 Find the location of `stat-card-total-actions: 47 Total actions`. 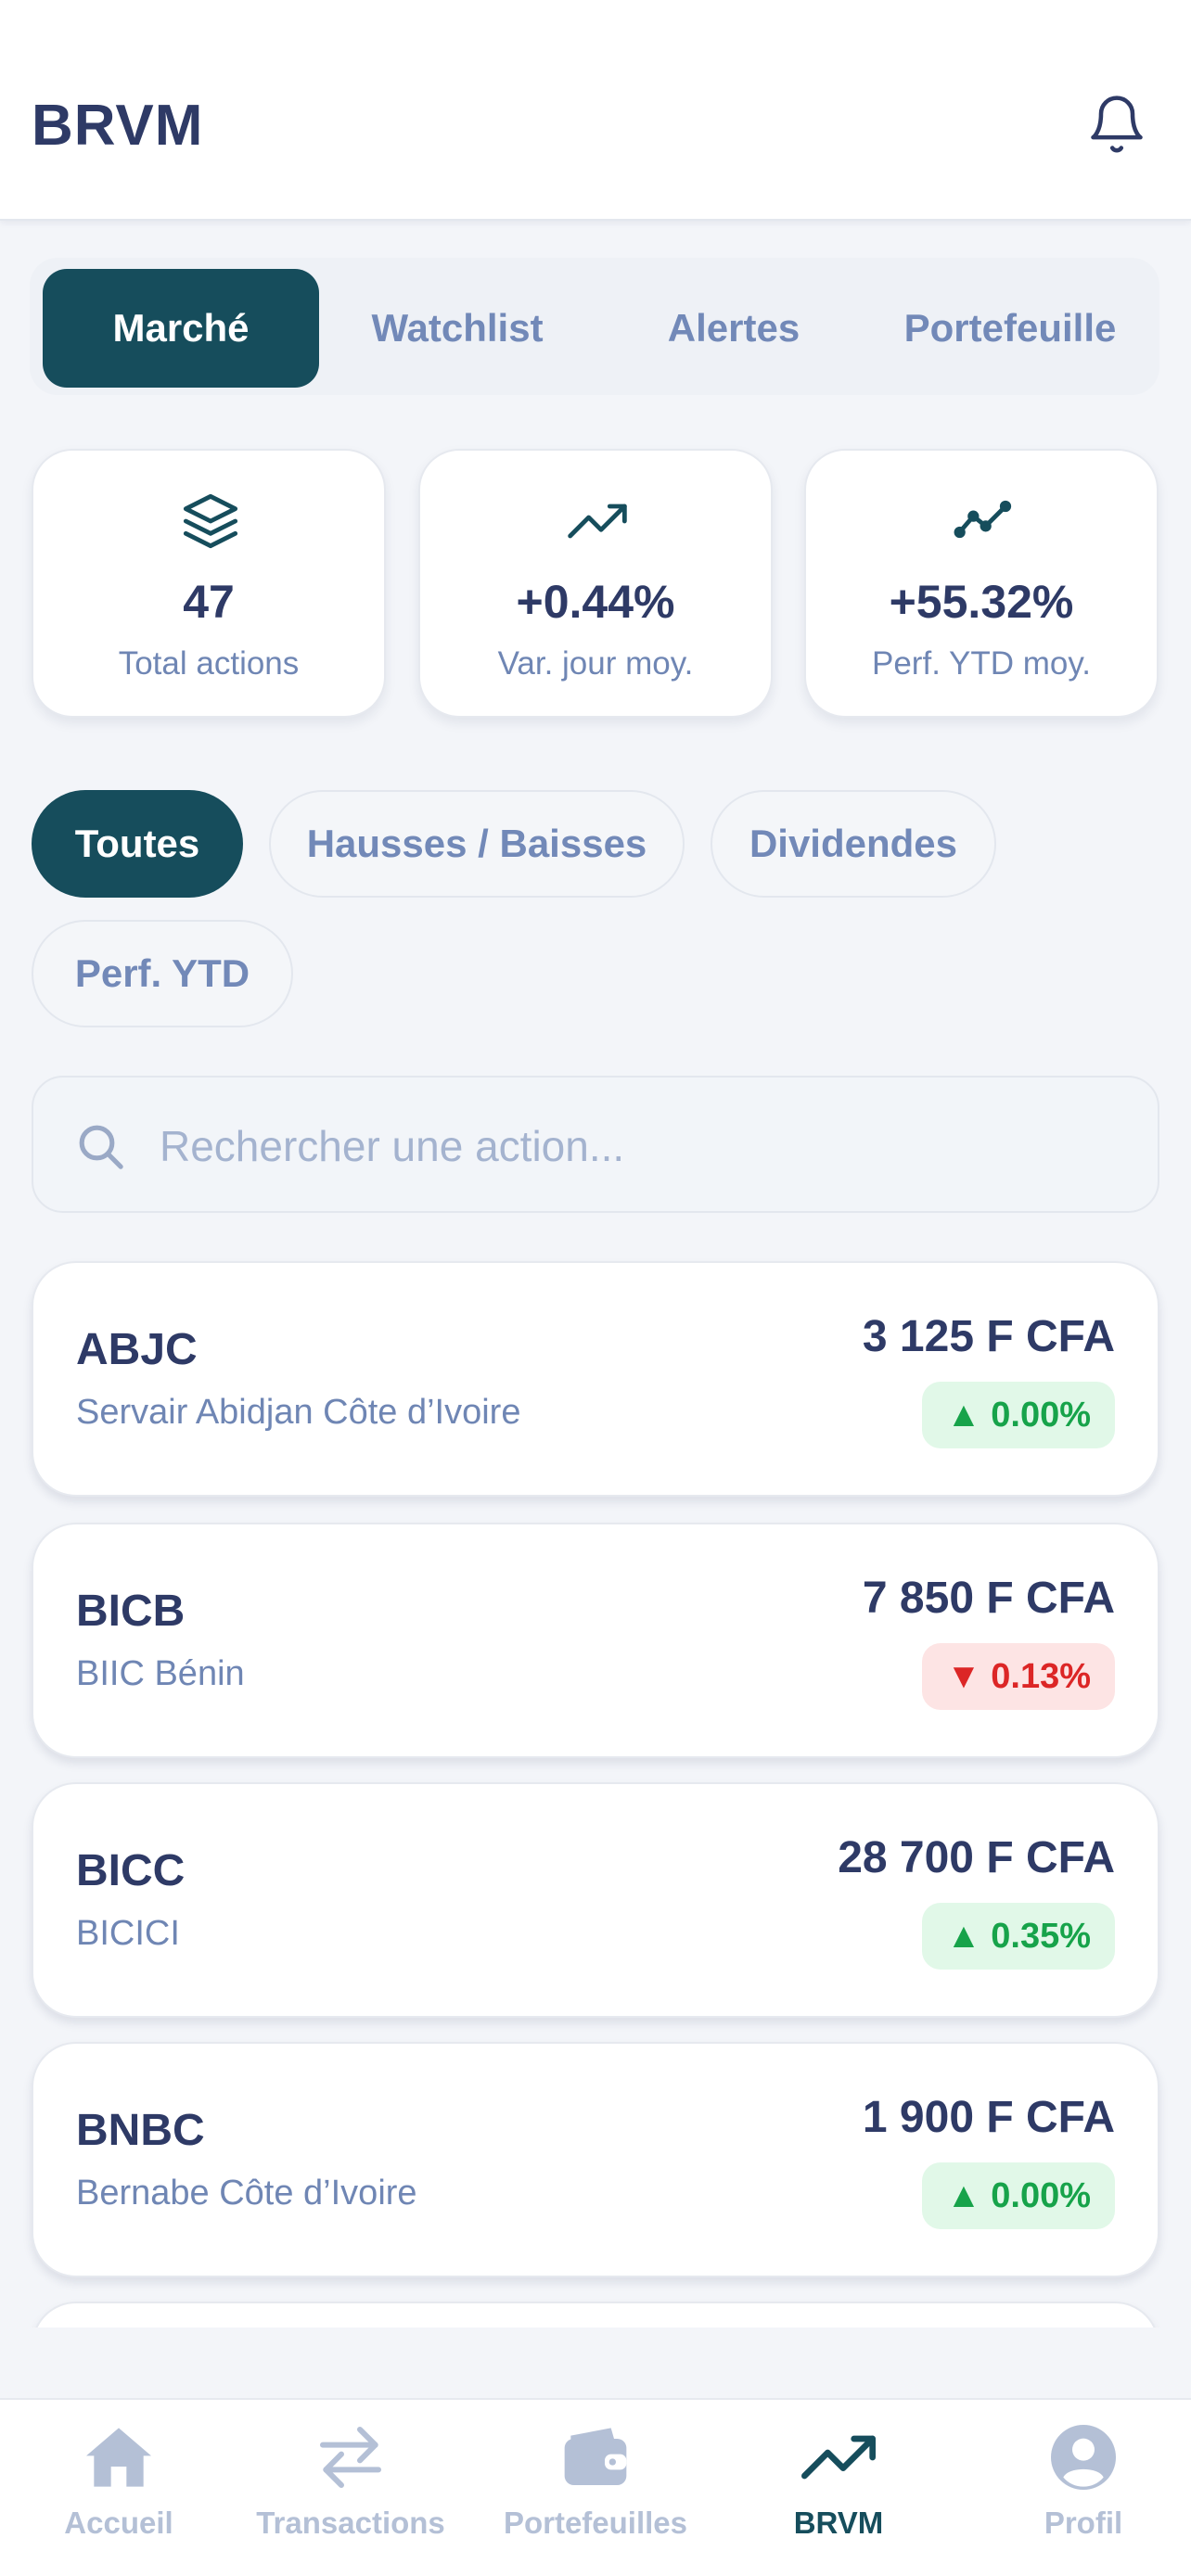

stat-card-total-actions: 47 Total actions is located at coordinates (209, 583).